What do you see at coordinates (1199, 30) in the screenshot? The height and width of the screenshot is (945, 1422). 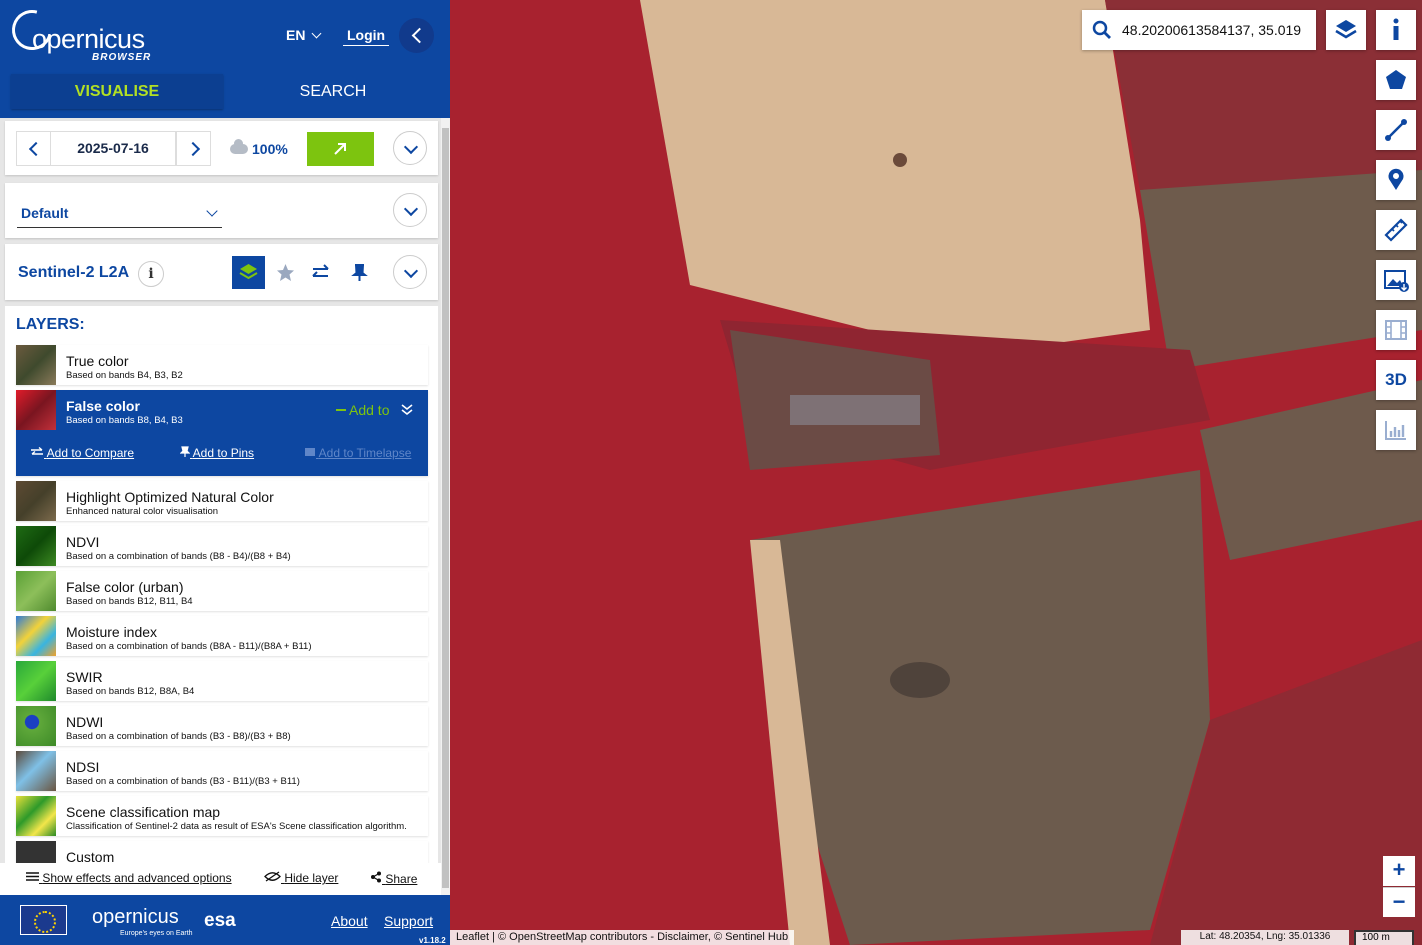 I see `map-search-input: 48.20200613584137, 35.019` at bounding box center [1199, 30].